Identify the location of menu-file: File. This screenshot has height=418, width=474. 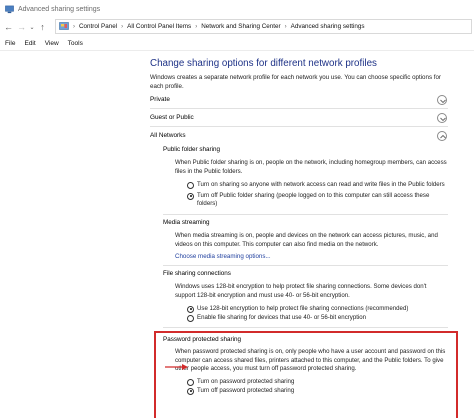
(10, 43).